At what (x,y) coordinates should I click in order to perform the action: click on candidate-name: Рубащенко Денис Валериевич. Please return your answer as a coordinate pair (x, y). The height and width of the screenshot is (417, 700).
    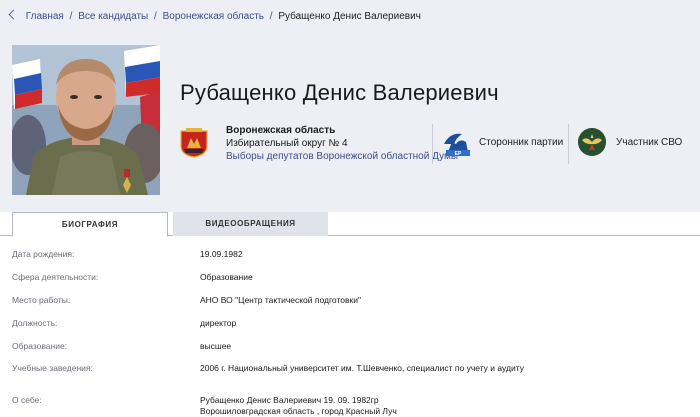
    Looking at the image, I should click on (339, 92).